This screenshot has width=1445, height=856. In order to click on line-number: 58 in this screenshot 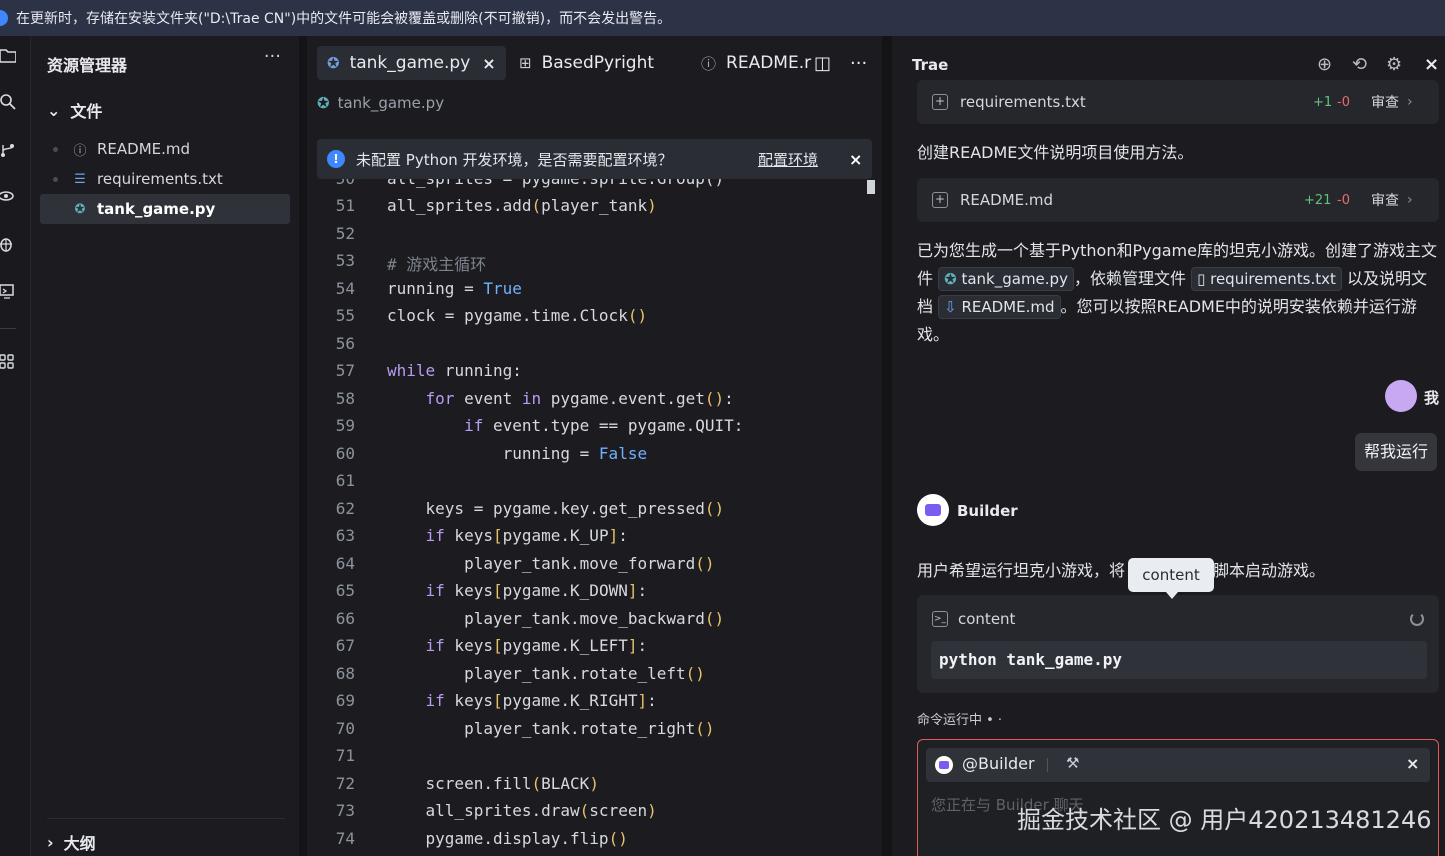, I will do `click(345, 398)`.